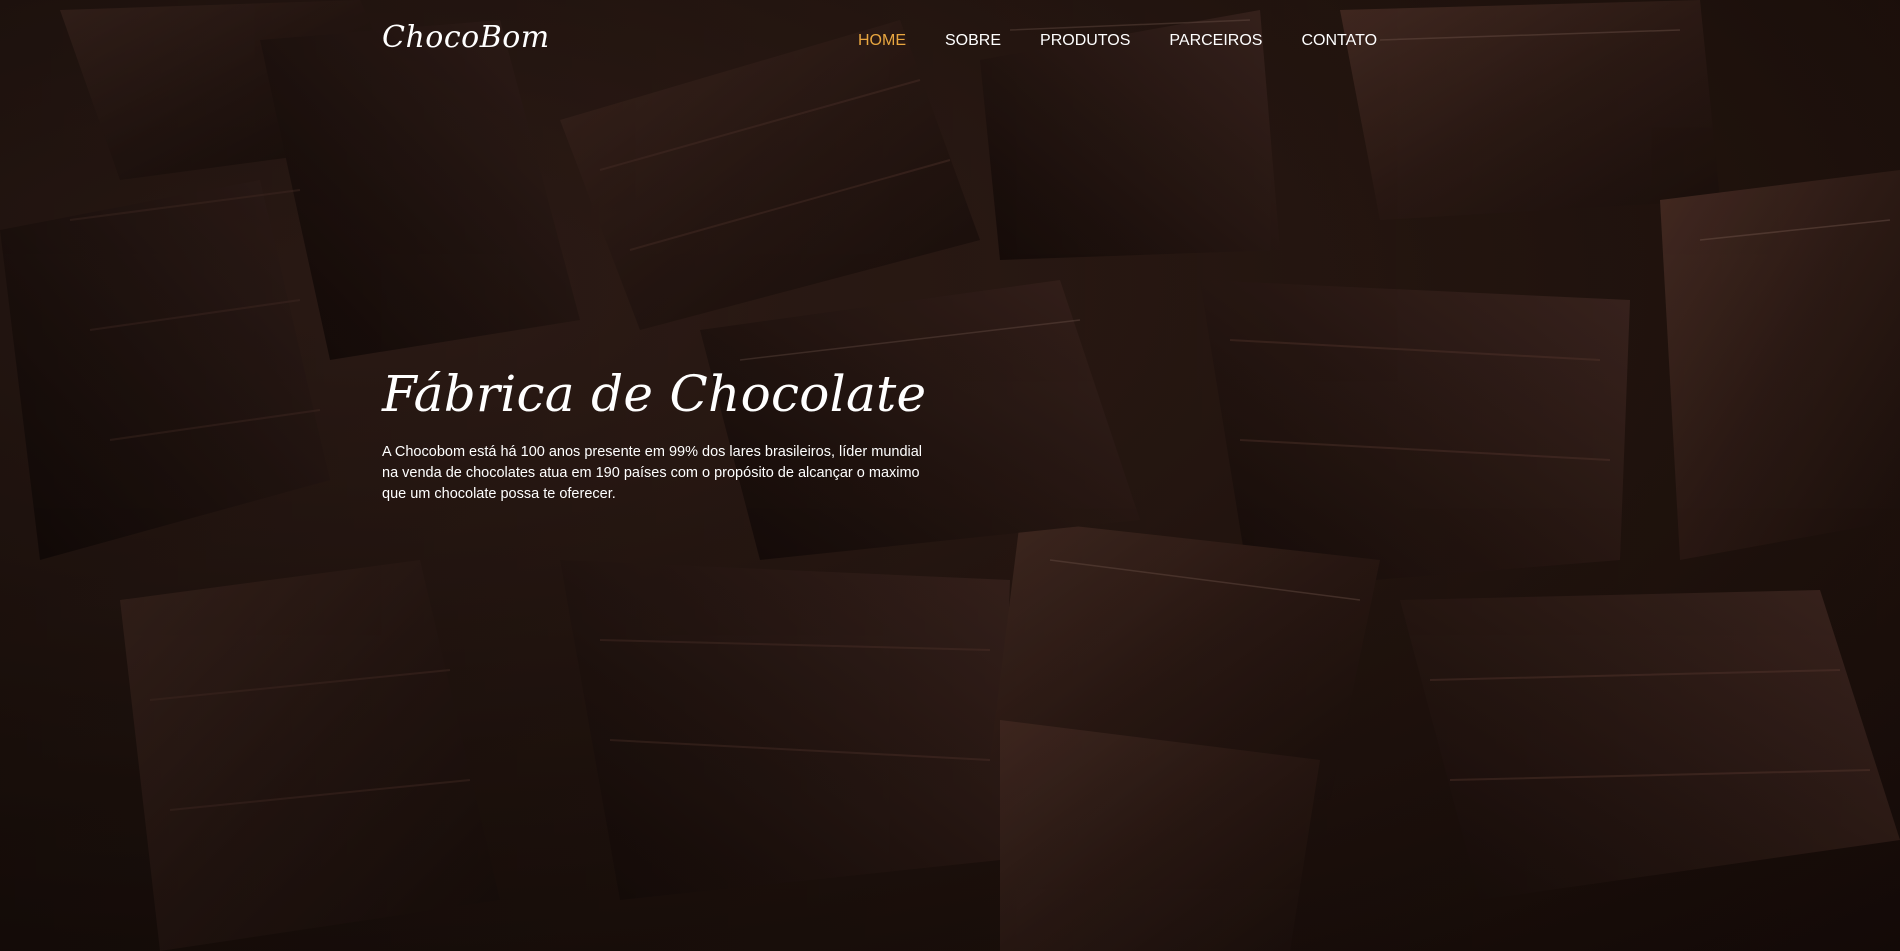 This screenshot has height=951, width=1900. What do you see at coordinates (973, 41) in the screenshot?
I see `nav-link-sobre: SOBRE` at bounding box center [973, 41].